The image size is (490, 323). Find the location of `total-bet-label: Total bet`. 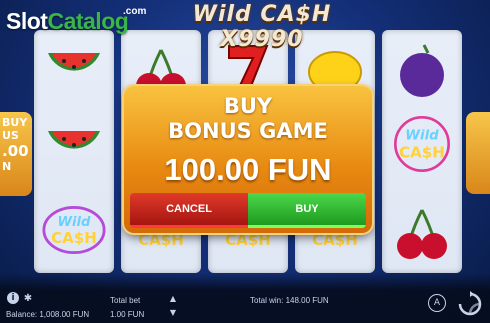

total-bet-label: Total bet is located at coordinates (125, 300).